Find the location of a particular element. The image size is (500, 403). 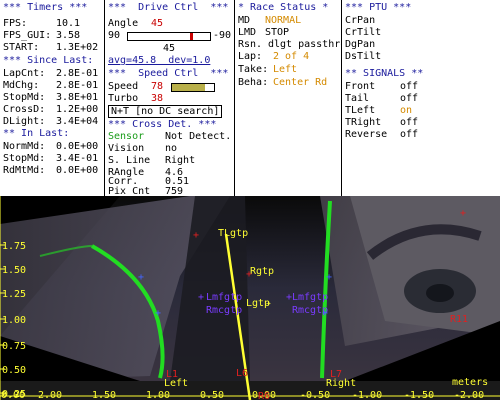

lmd-value: STOP is located at coordinates (277, 32).